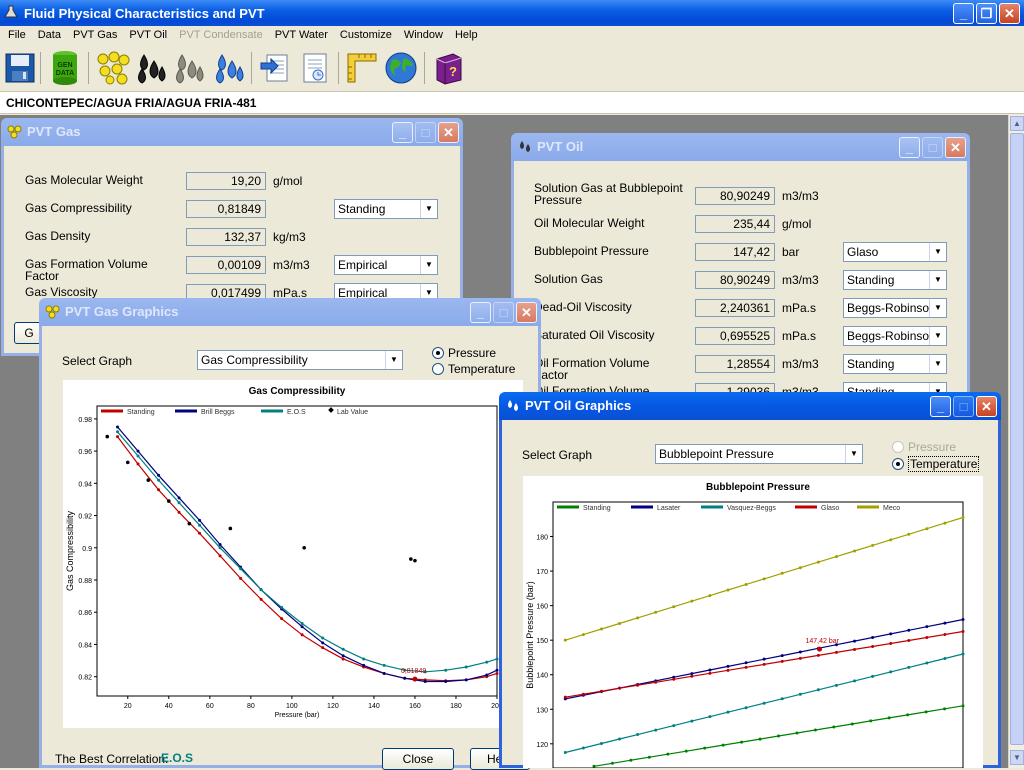 This screenshot has height=770, width=1024. Describe the element at coordinates (17, 35) in the screenshot. I see `menu-file: File` at that location.